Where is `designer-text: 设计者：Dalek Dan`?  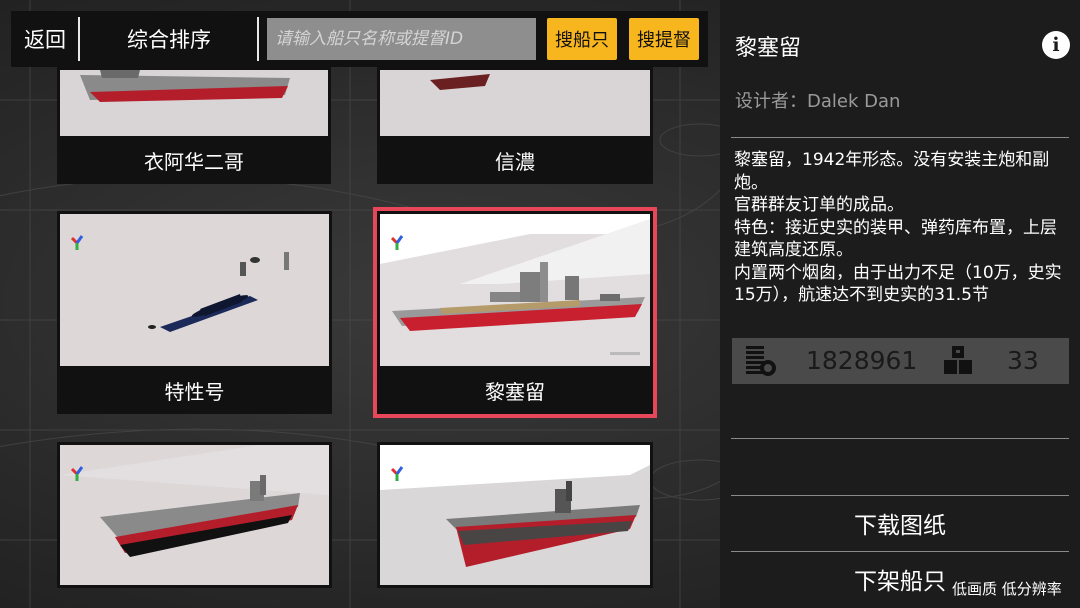
designer-text: 设计者：Dalek Dan is located at coordinates (818, 101).